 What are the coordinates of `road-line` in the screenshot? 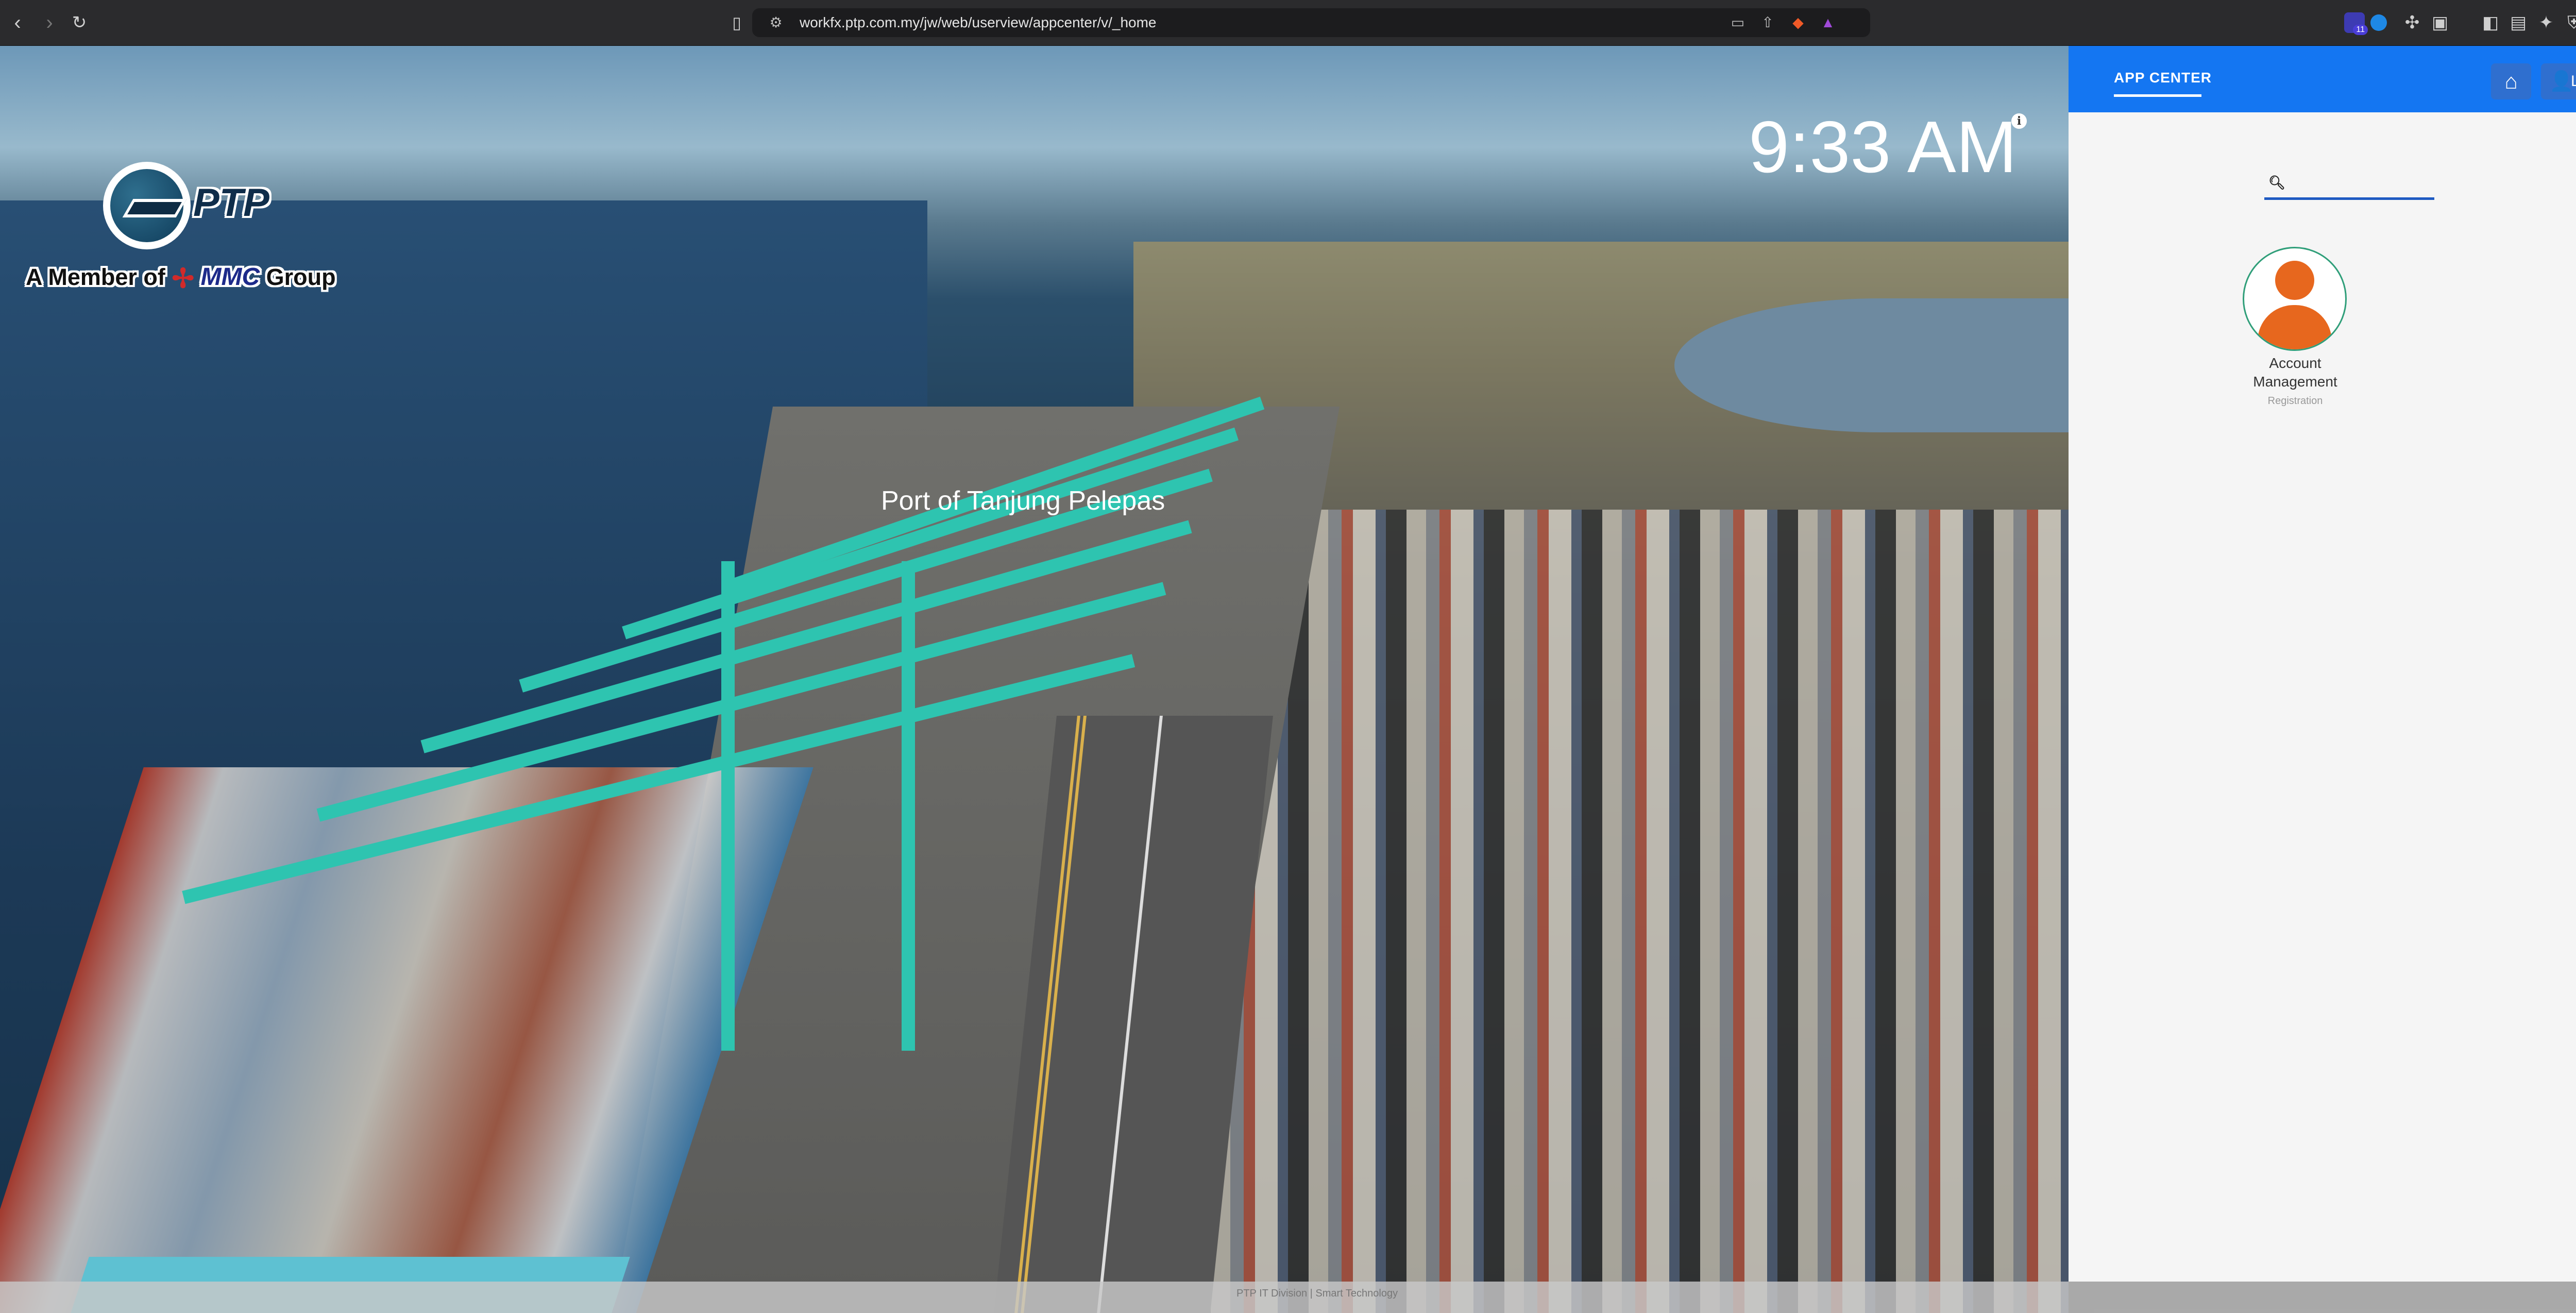 It's located at (1130, 1014).